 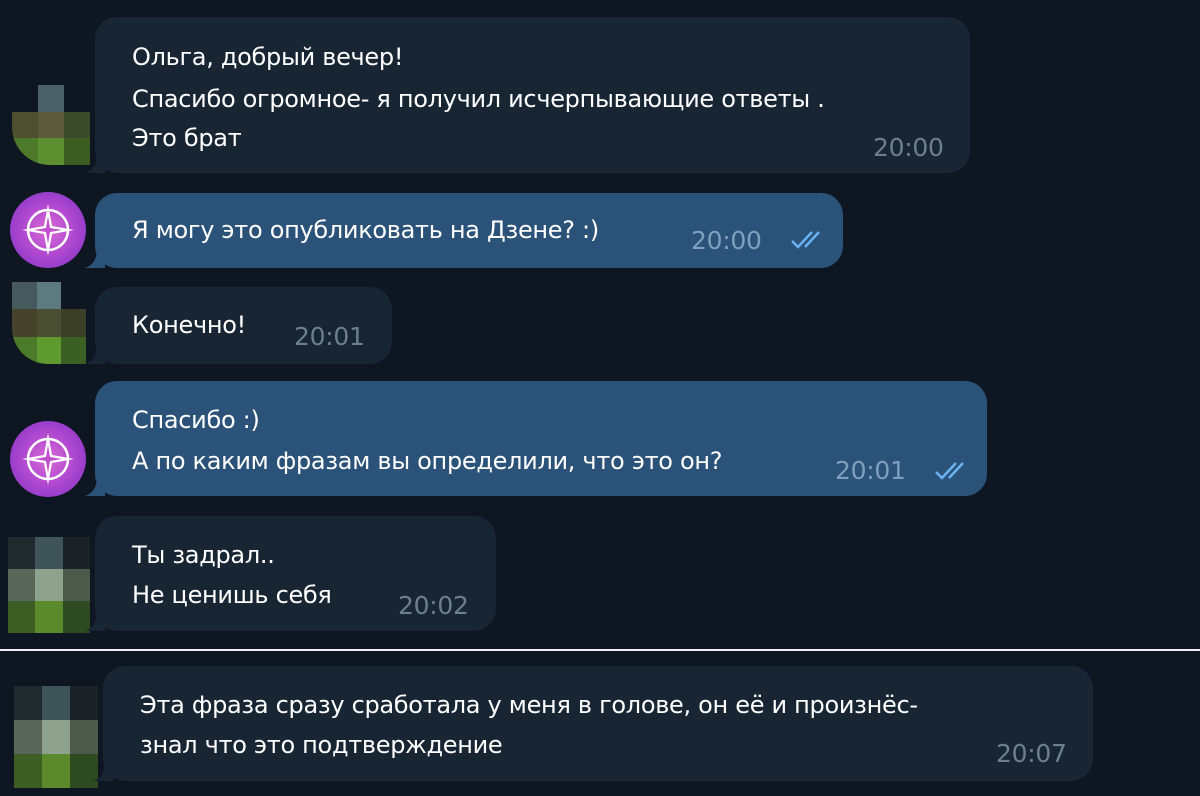 I want to click on message-text: Конечно!, so click(x=189, y=325).